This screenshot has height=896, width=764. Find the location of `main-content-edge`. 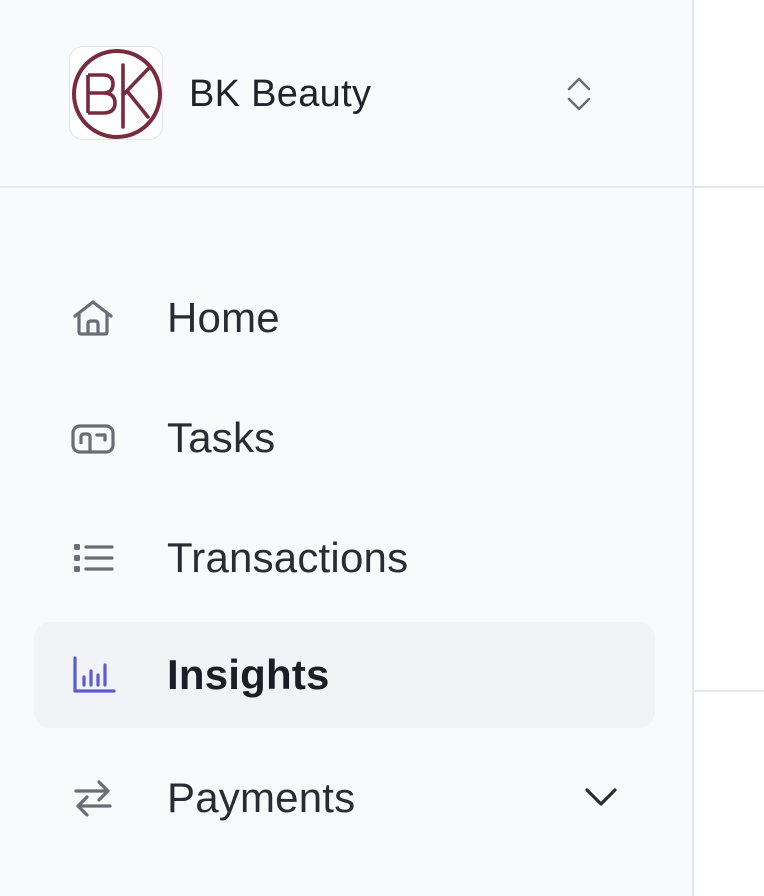

main-content-edge is located at coordinates (729, 448).